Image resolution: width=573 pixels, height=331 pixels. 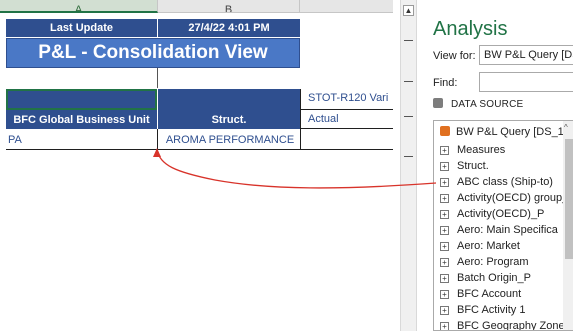 I want to click on report-title: P&L - Consolidation View, so click(x=153, y=53).